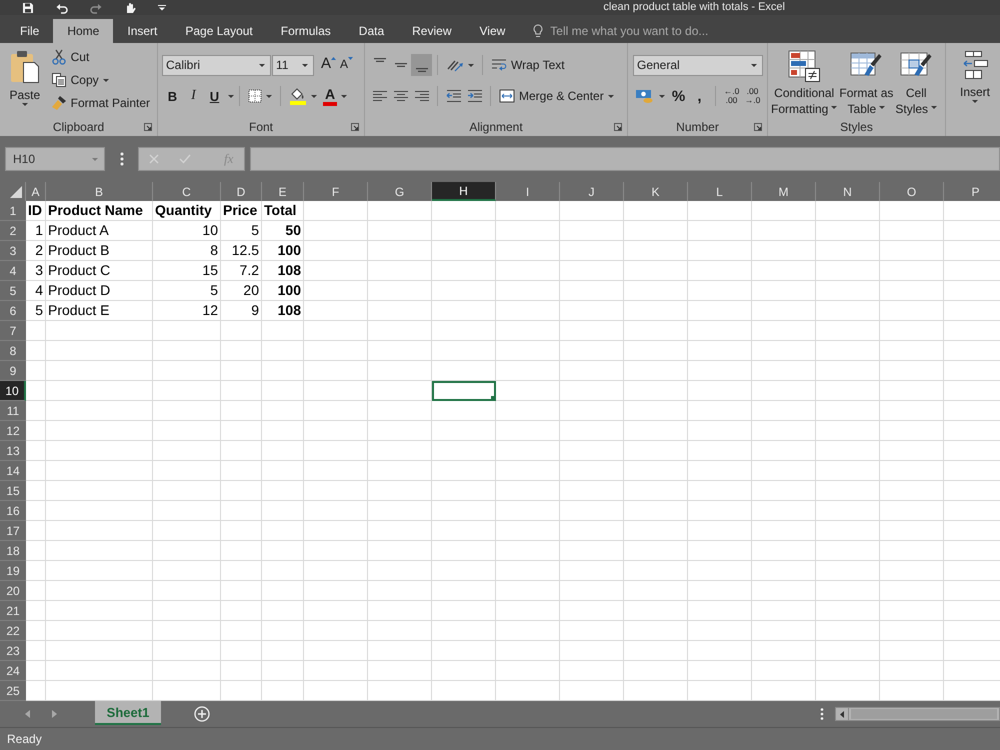 This screenshot has width=1000, height=750. I want to click on decimal-button: .00 →.0, so click(752, 96).